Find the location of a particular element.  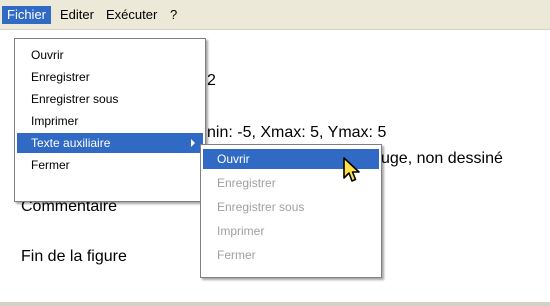

doc-line: 2 is located at coordinates (211, 80).